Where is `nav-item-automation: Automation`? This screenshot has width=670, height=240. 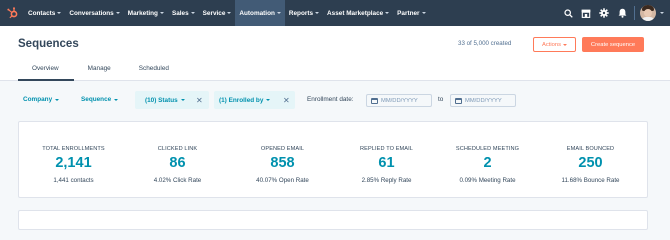
nav-item-automation: Automation is located at coordinates (260, 13).